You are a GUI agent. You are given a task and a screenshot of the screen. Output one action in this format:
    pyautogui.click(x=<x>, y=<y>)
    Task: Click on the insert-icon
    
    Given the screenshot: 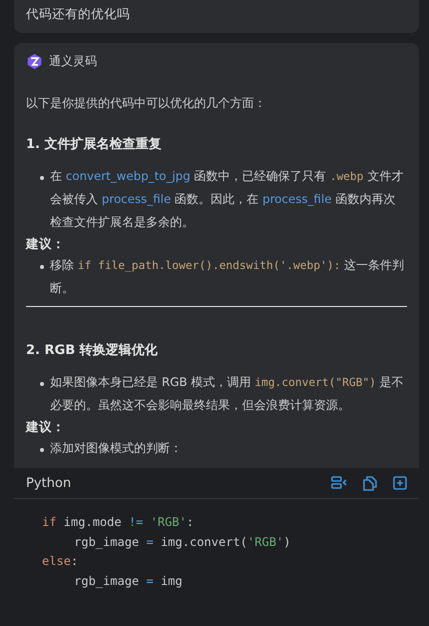 What is the action you would take?
    pyautogui.click(x=339, y=483)
    